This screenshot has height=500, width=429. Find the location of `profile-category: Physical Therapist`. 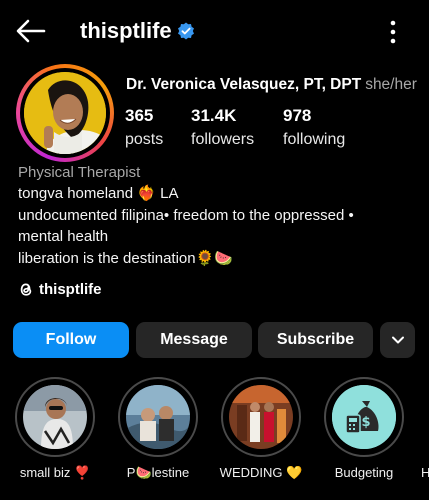

profile-category: Physical Therapist is located at coordinates (79, 172).